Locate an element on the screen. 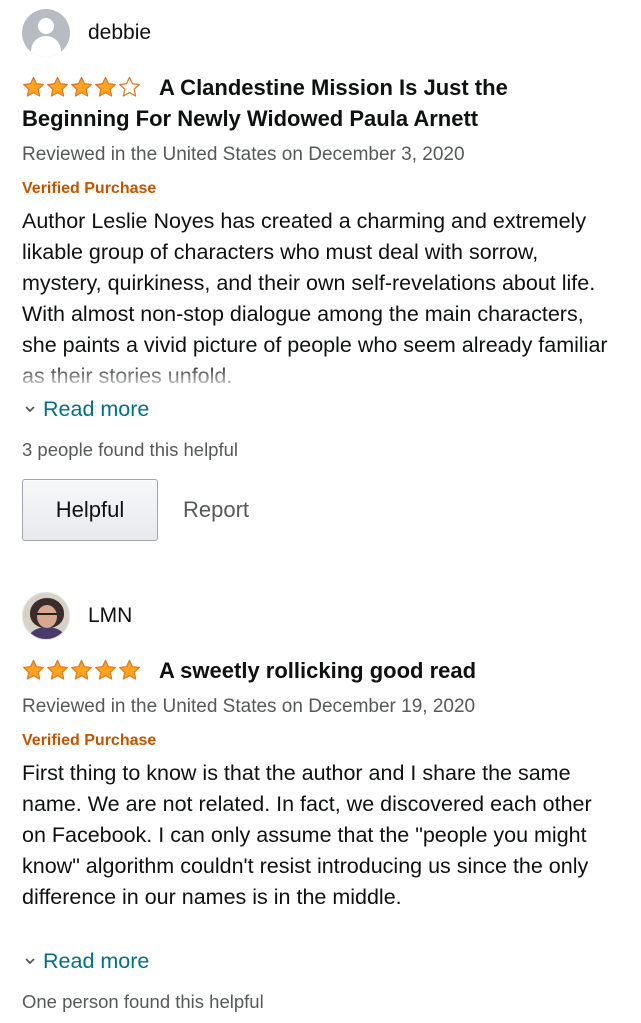 This screenshot has width=641, height=1023. helpful-count: 3 people found this helpful is located at coordinates (130, 449).